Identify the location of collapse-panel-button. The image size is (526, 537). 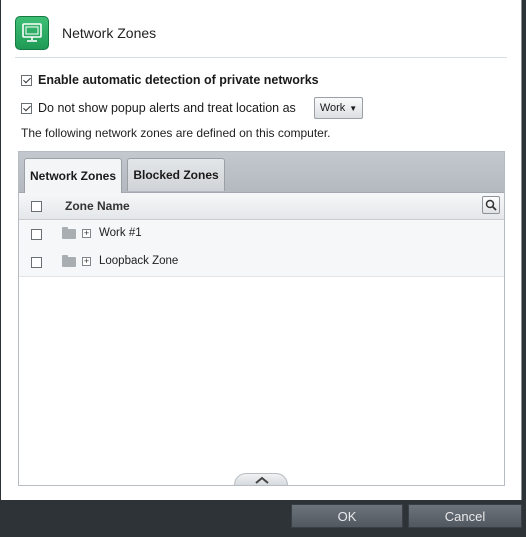
(261, 479).